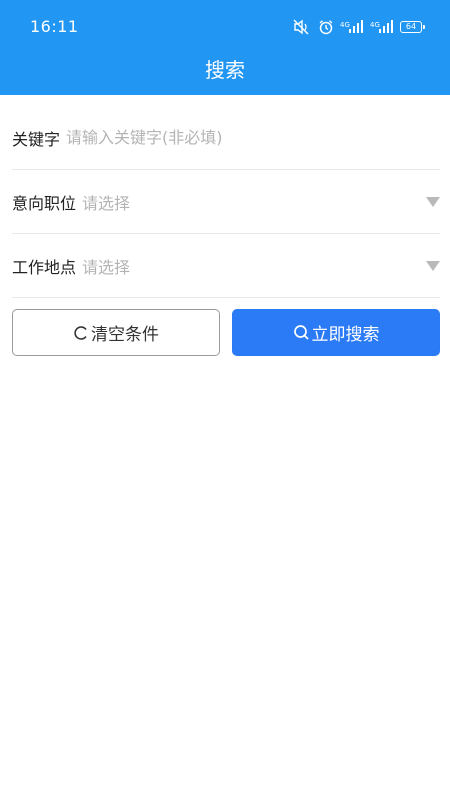 The image size is (450, 800). Describe the element at coordinates (44, 203) in the screenshot. I see `position-label: 意向职位` at that location.